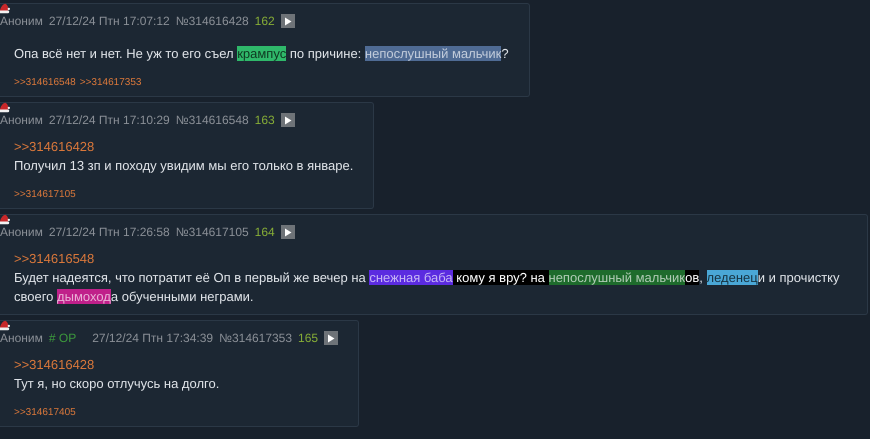 The image size is (870, 439). I want to click on reply-link: >>314616548, so click(430, 258).